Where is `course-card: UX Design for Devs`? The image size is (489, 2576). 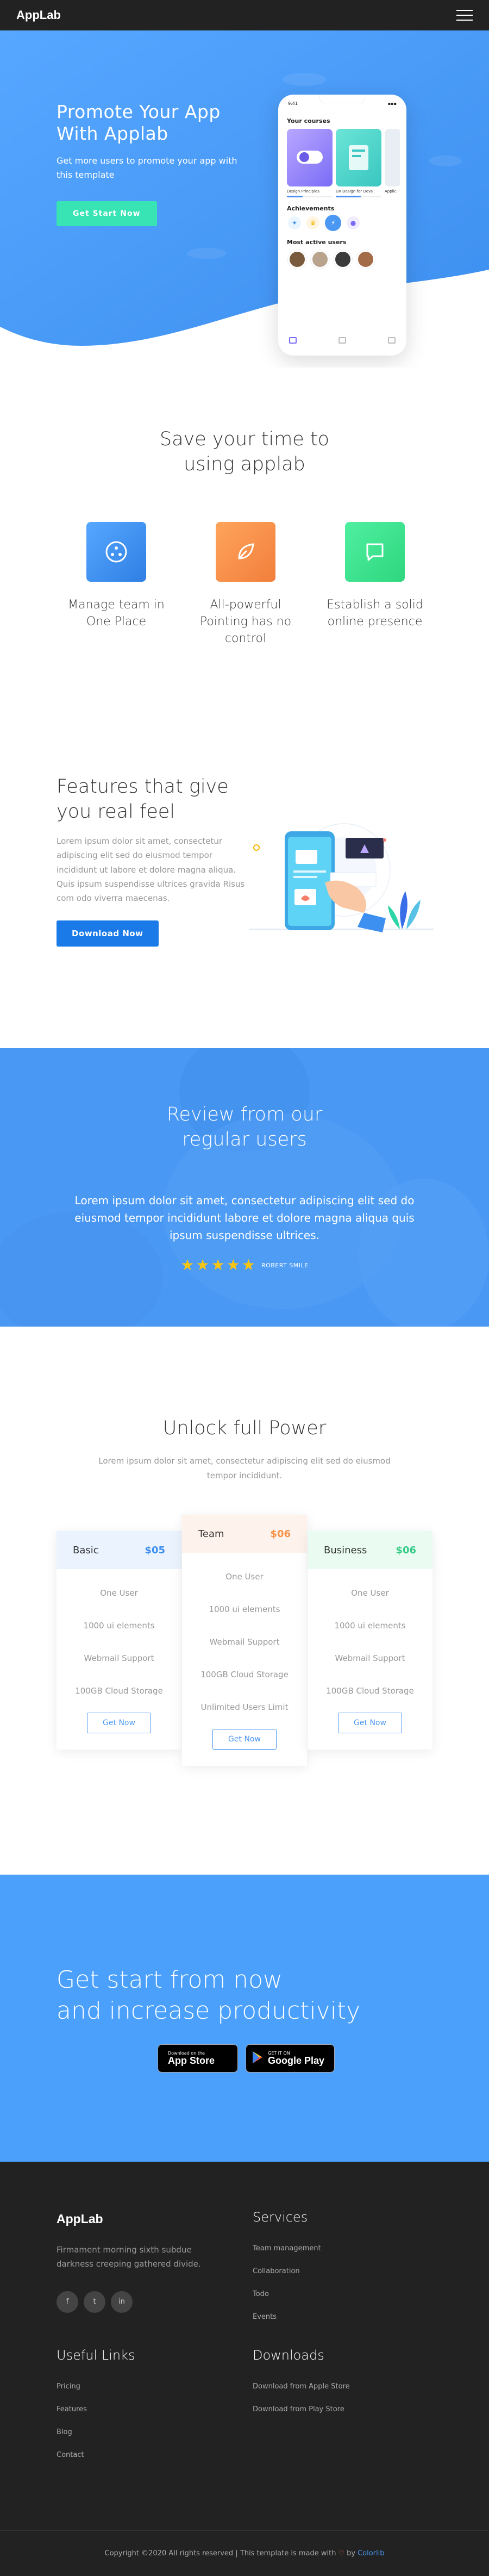
course-card: UX Design for Devs is located at coordinates (358, 163).